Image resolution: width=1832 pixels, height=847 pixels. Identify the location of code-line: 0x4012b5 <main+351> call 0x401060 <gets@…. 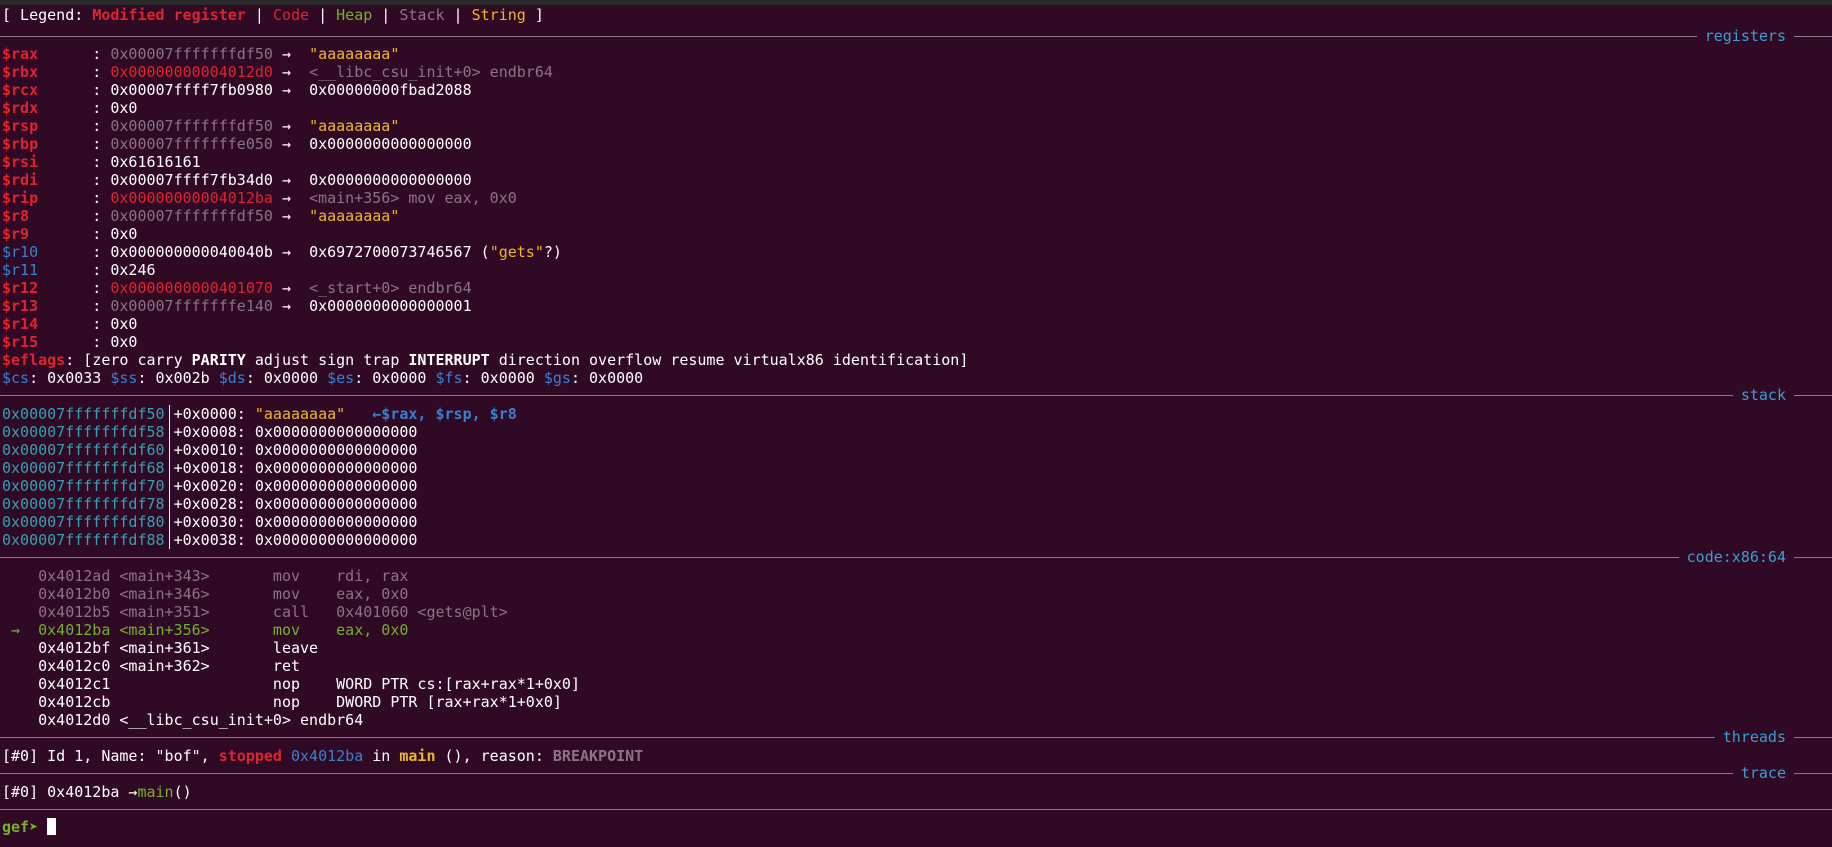
(273, 612).